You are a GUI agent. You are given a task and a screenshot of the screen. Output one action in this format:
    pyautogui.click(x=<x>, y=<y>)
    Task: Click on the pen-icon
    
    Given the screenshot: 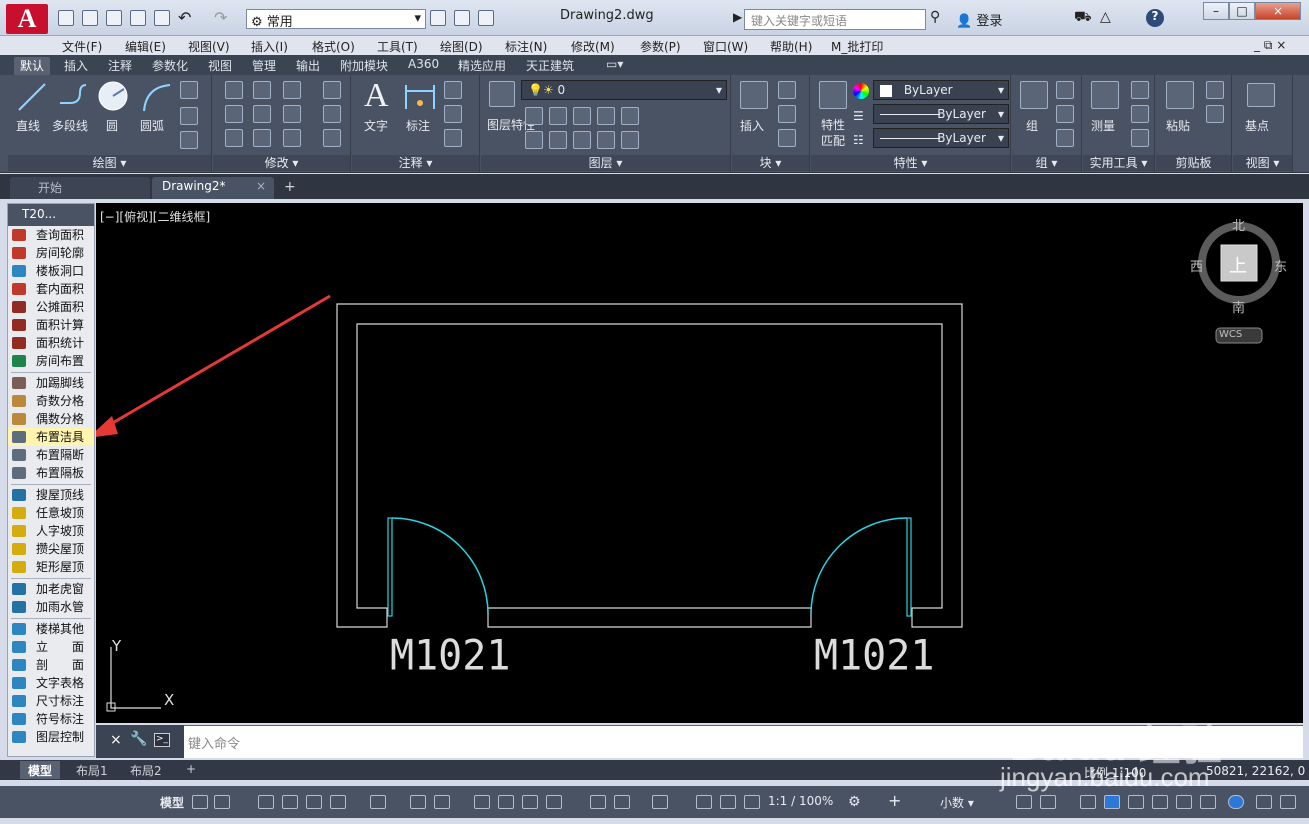 What is the action you would take?
    pyautogui.click(x=332, y=90)
    